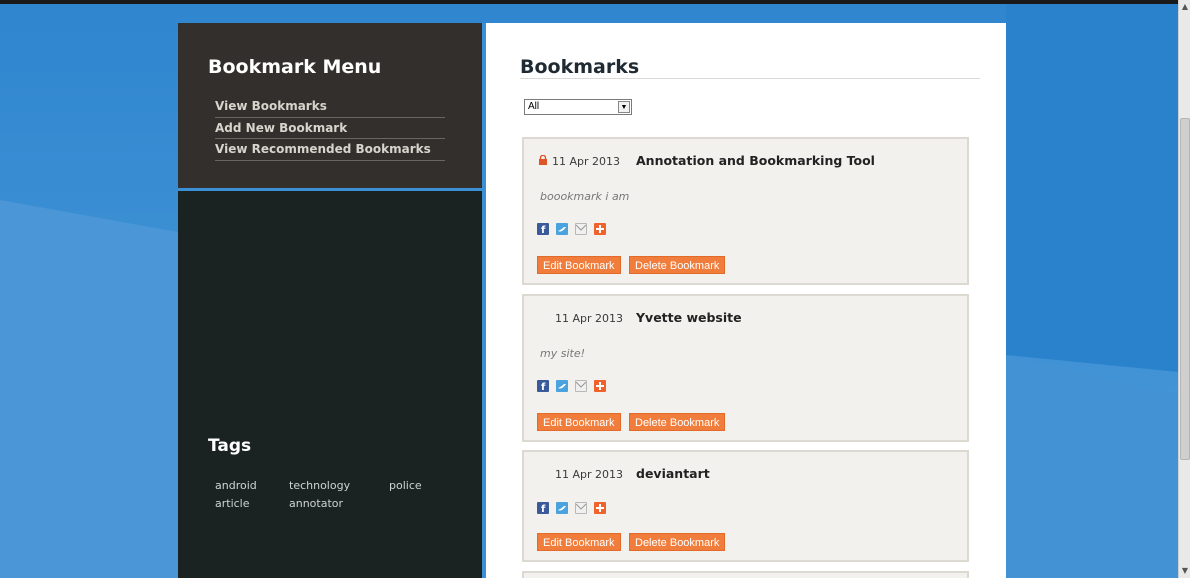 This screenshot has width=1190, height=578. I want to click on page-title: Bookmarks, so click(580, 67).